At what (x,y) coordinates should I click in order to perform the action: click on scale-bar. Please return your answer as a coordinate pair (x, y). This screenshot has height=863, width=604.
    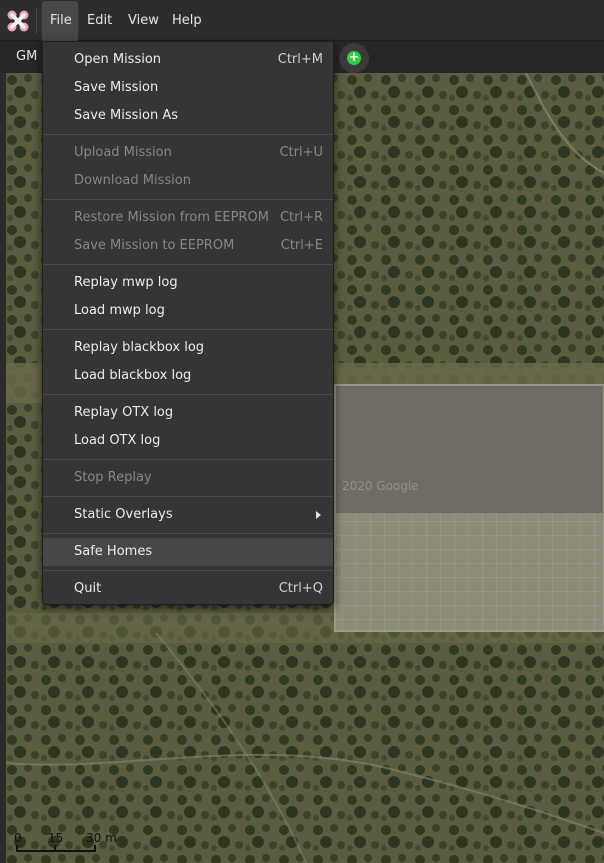
    Looking at the image, I should click on (56, 851).